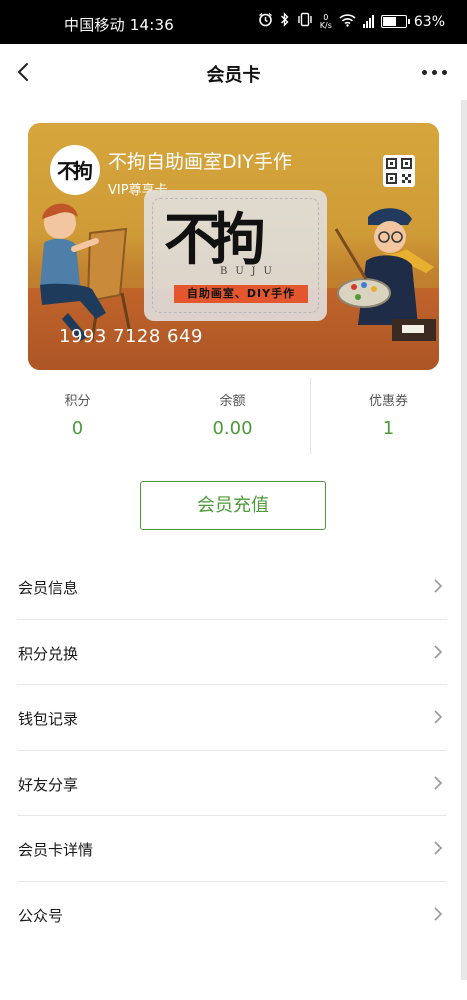 The height and width of the screenshot is (1000, 467). I want to click on qr-code-icon, so click(399, 171).